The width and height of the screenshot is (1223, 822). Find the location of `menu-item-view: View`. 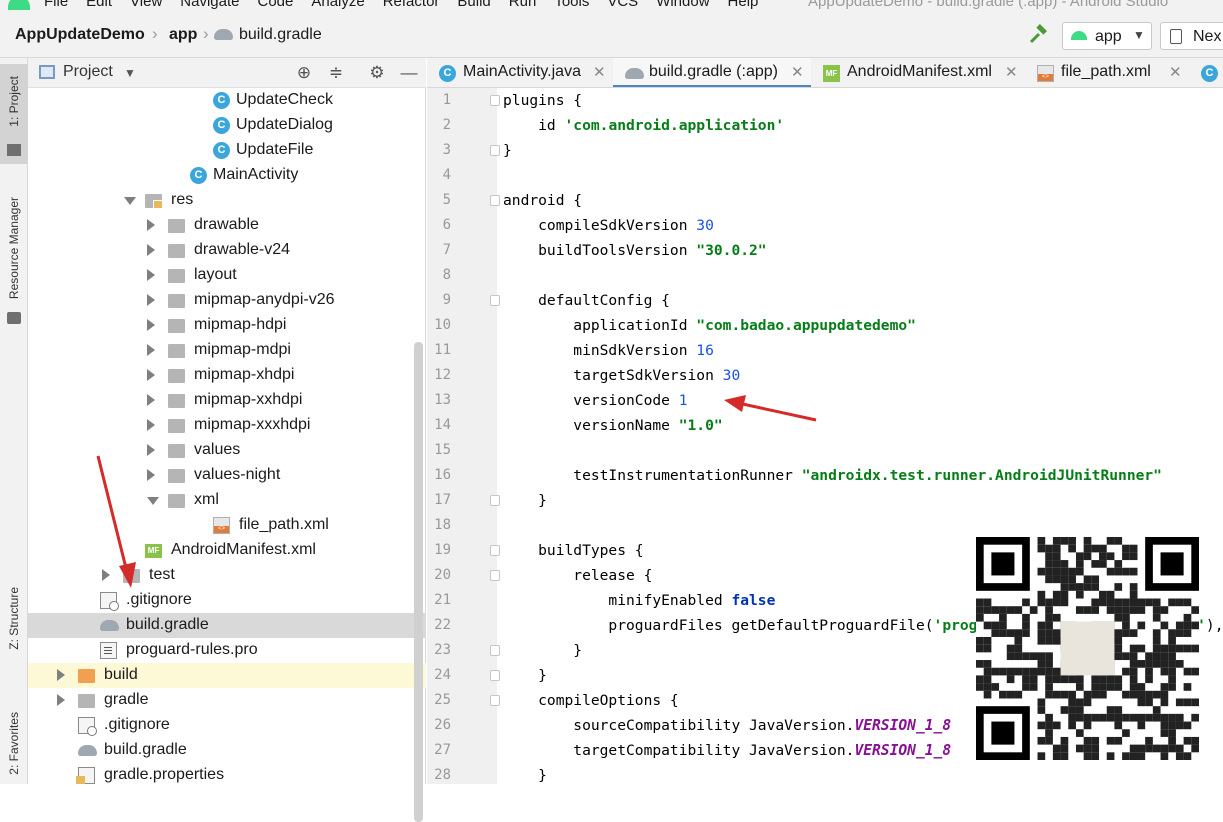

menu-item-view: View is located at coordinates (146, 5).